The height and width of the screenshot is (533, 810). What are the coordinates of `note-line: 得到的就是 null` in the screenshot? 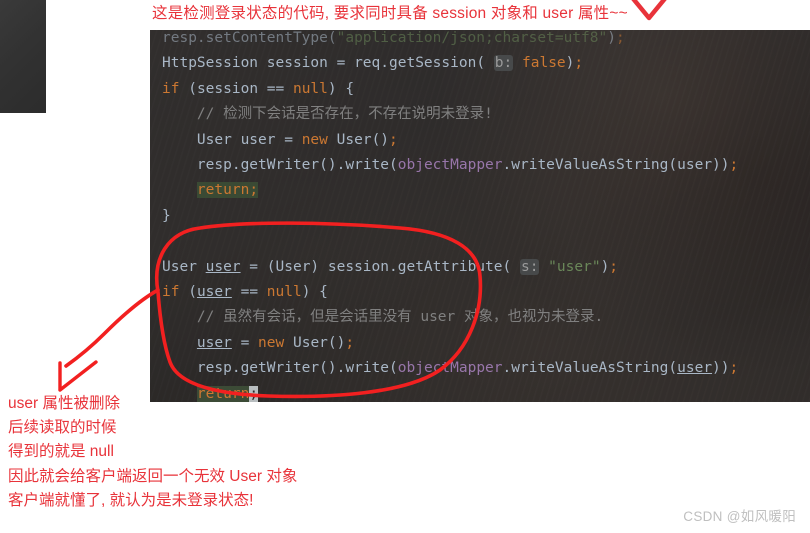 It's located at (61, 452).